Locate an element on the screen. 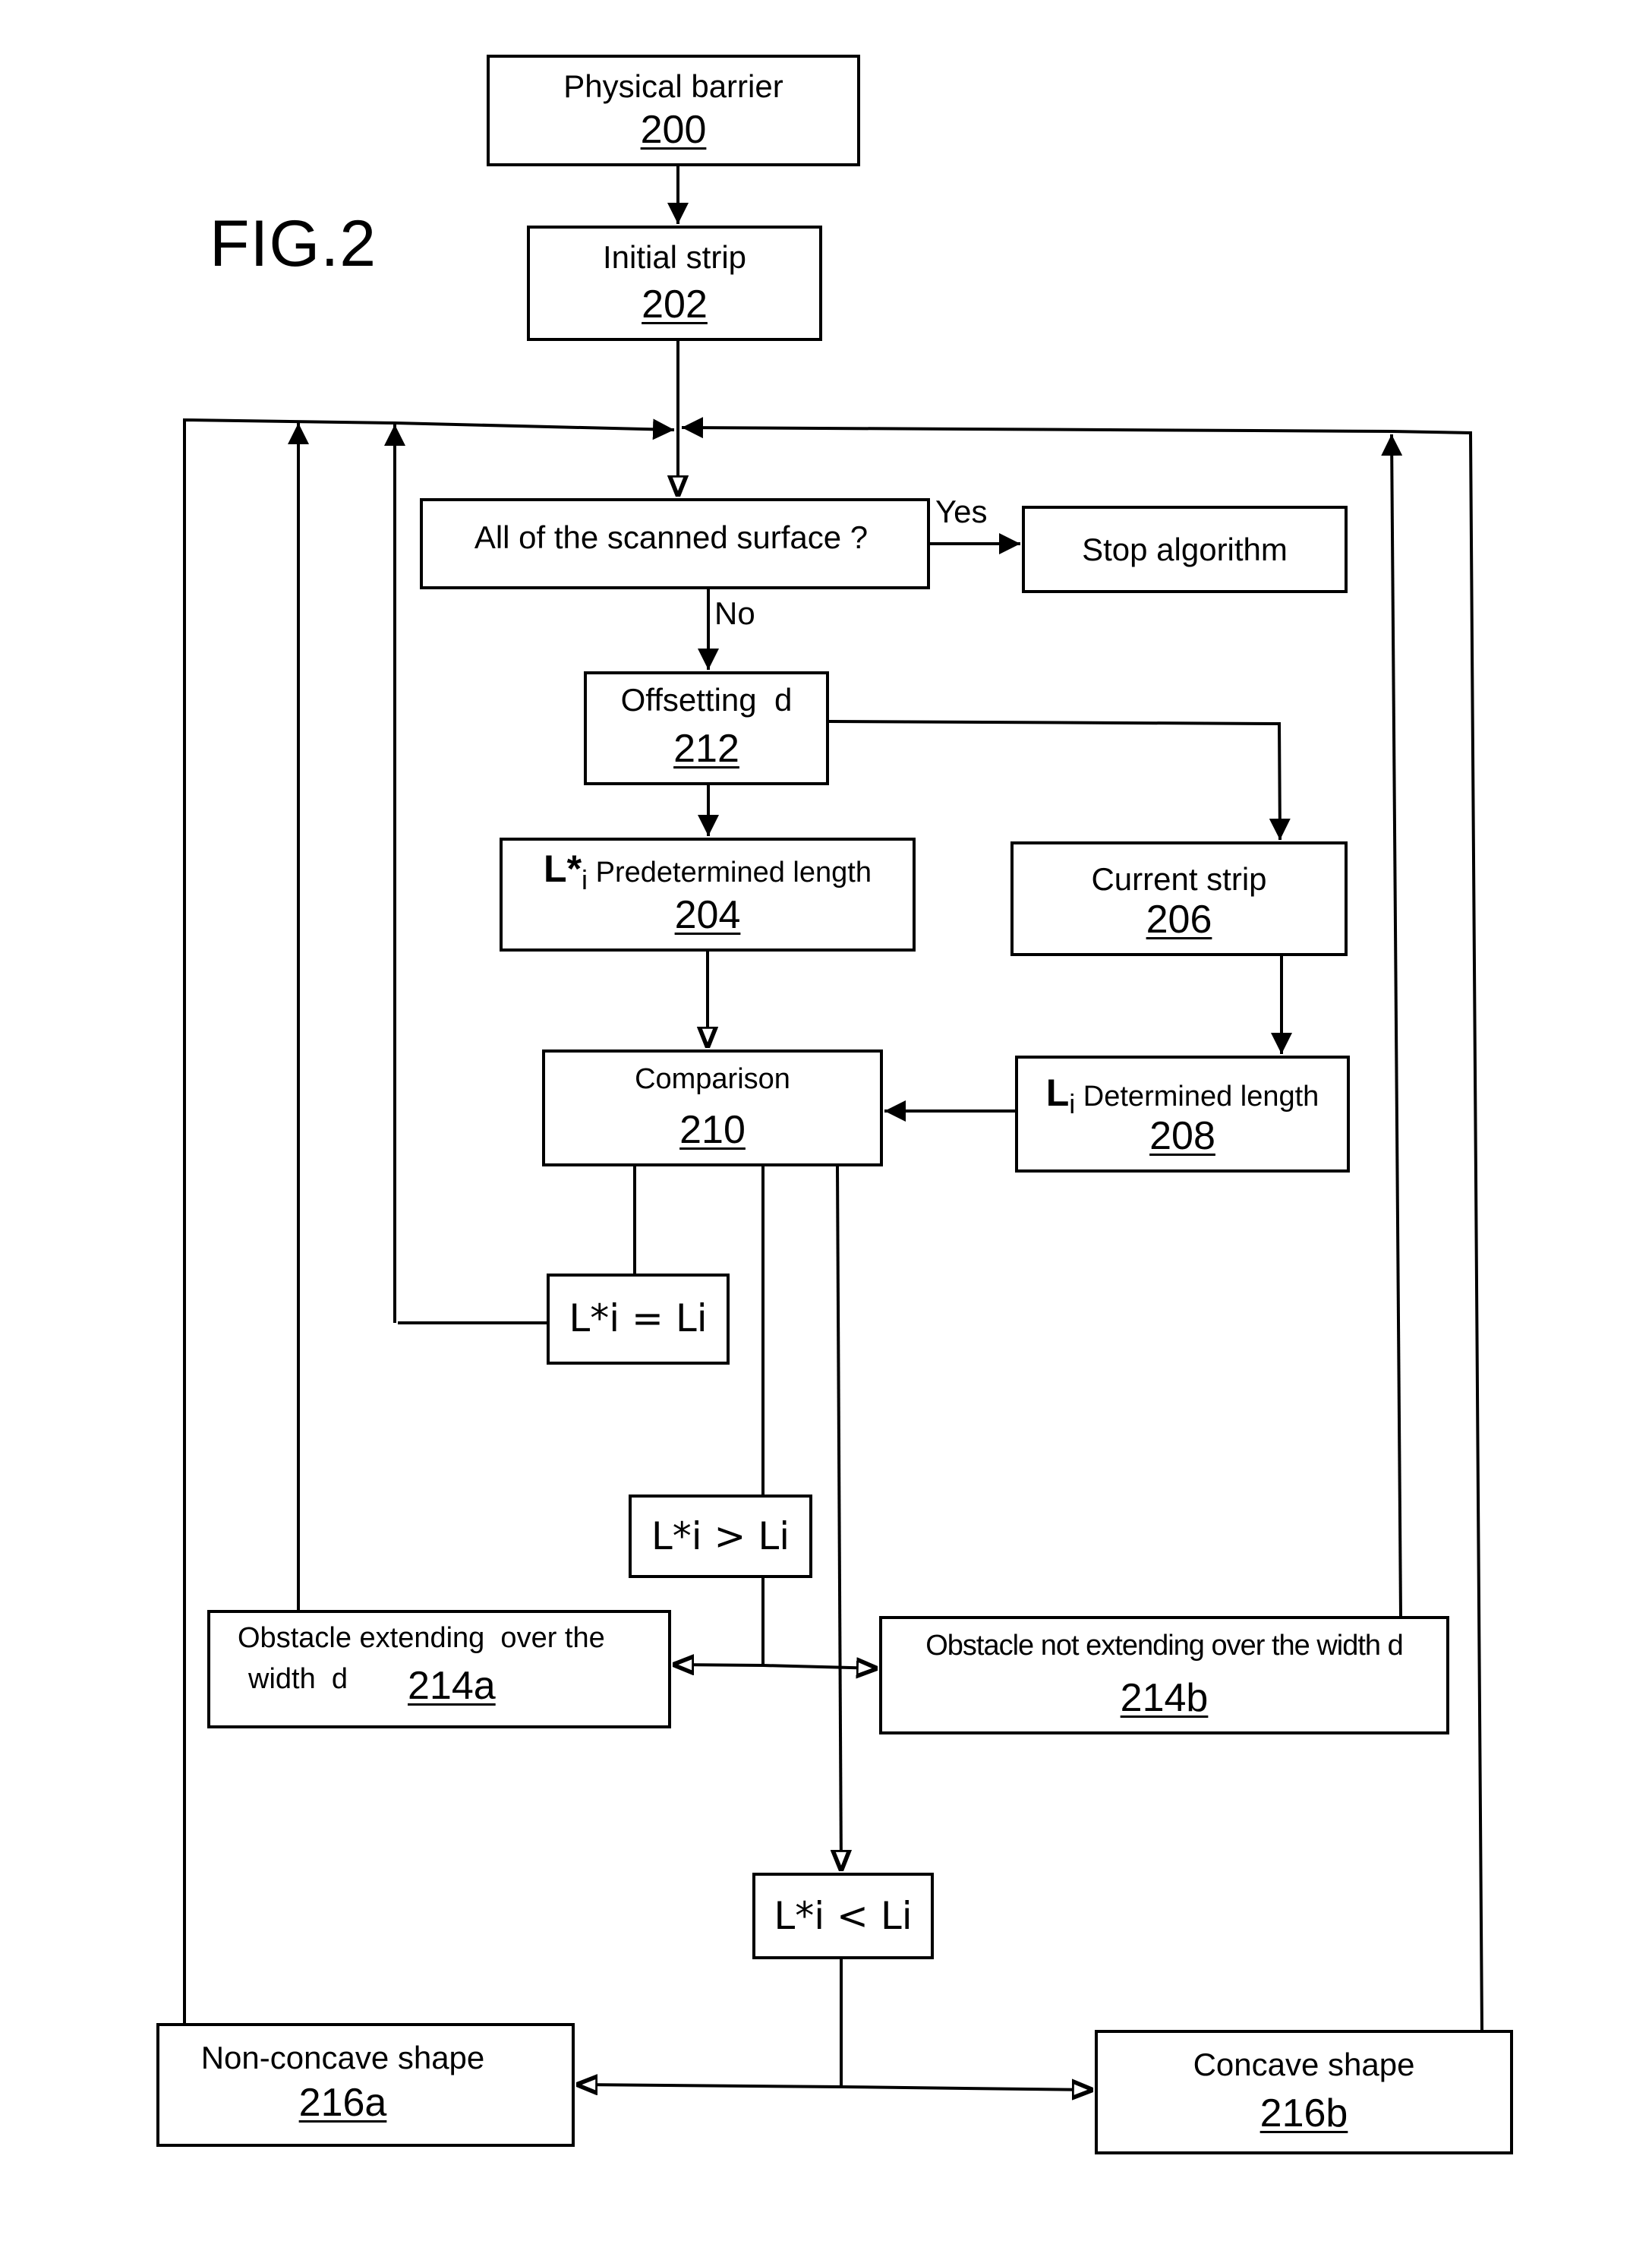 Image resolution: width=1652 pixels, height=2241 pixels. node-label: Stop algorithm is located at coordinates (1185, 549).